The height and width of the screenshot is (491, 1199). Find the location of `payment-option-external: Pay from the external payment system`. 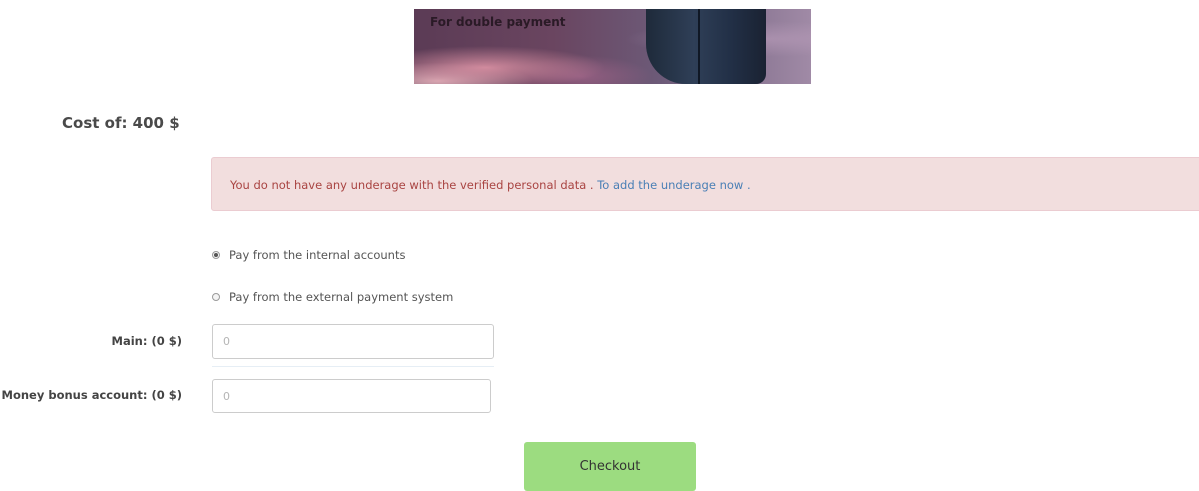

payment-option-external: Pay from the external payment system is located at coordinates (332, 297).